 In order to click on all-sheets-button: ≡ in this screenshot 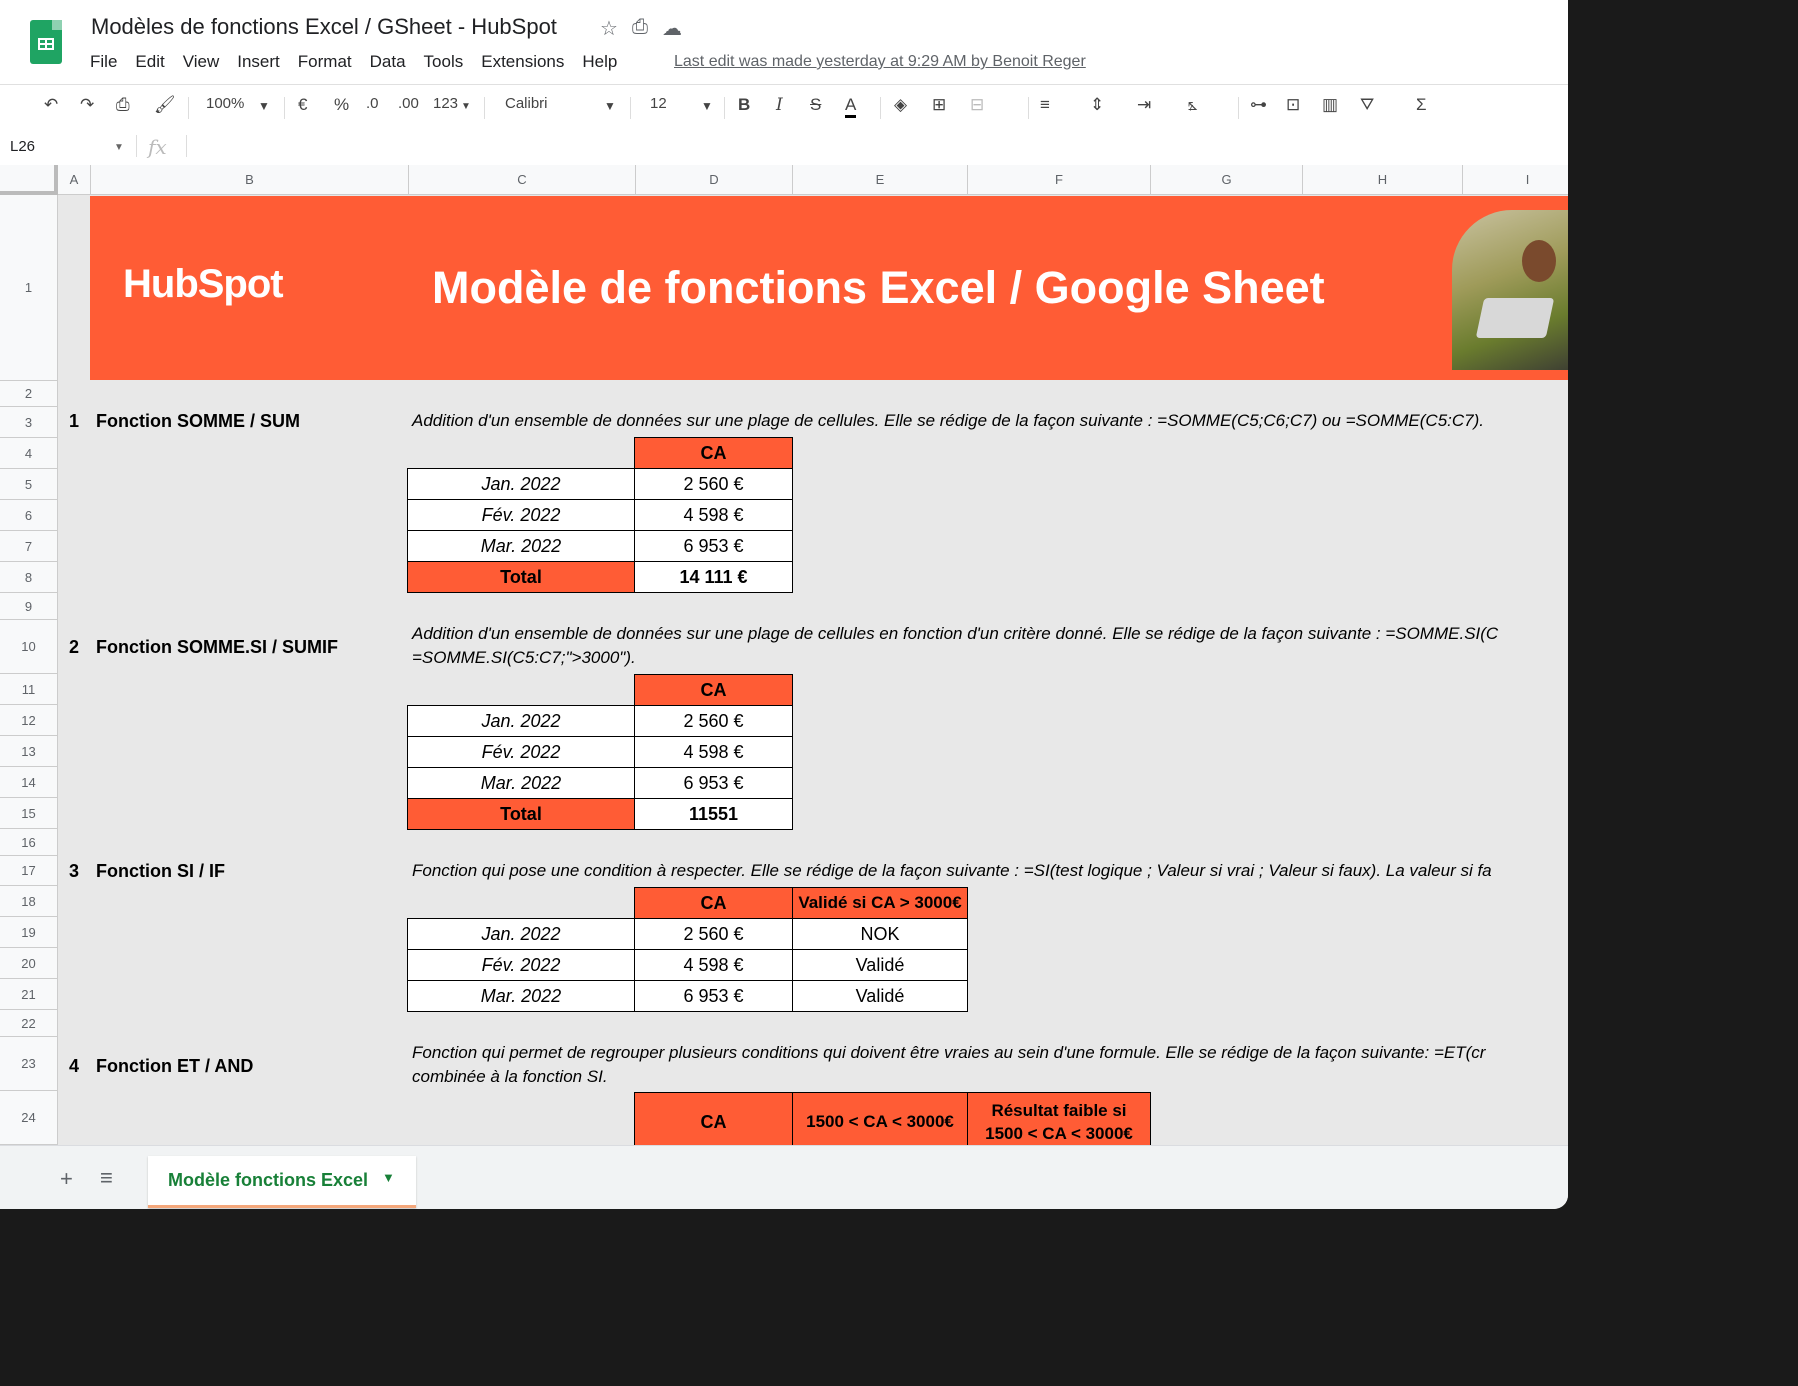, I will do `click(106, 1178)`.